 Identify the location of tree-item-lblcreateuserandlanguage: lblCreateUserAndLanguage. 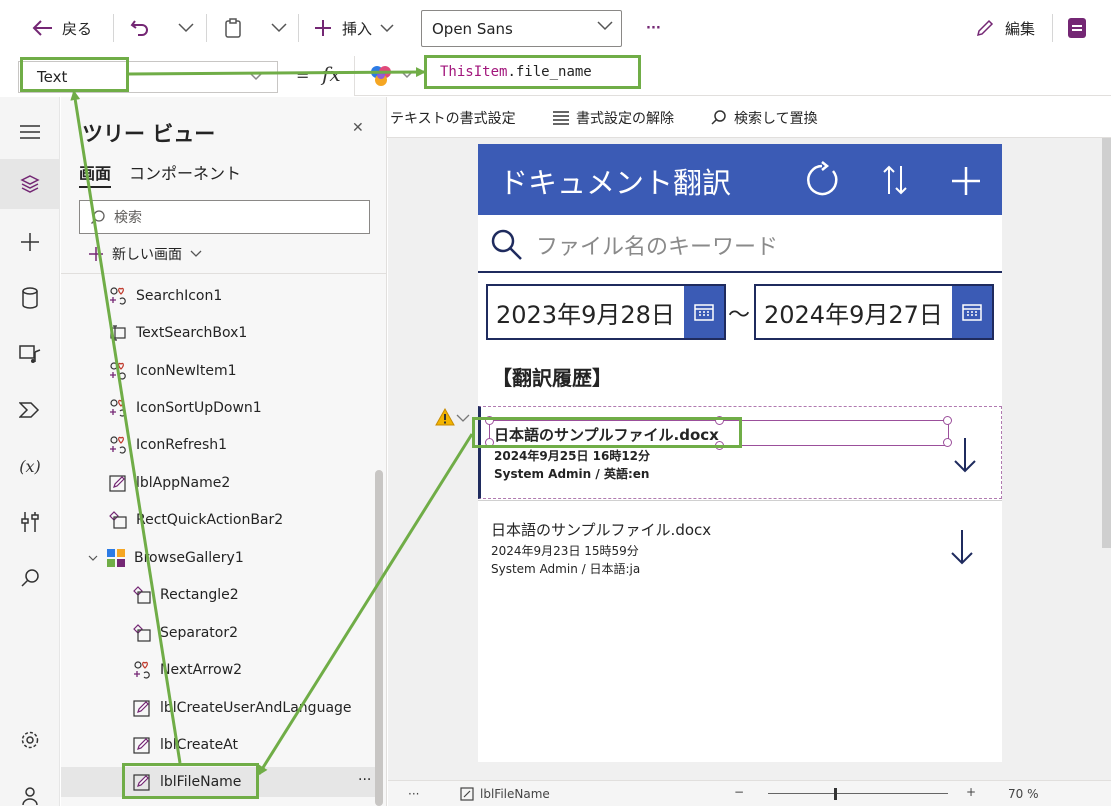
(242, 708).